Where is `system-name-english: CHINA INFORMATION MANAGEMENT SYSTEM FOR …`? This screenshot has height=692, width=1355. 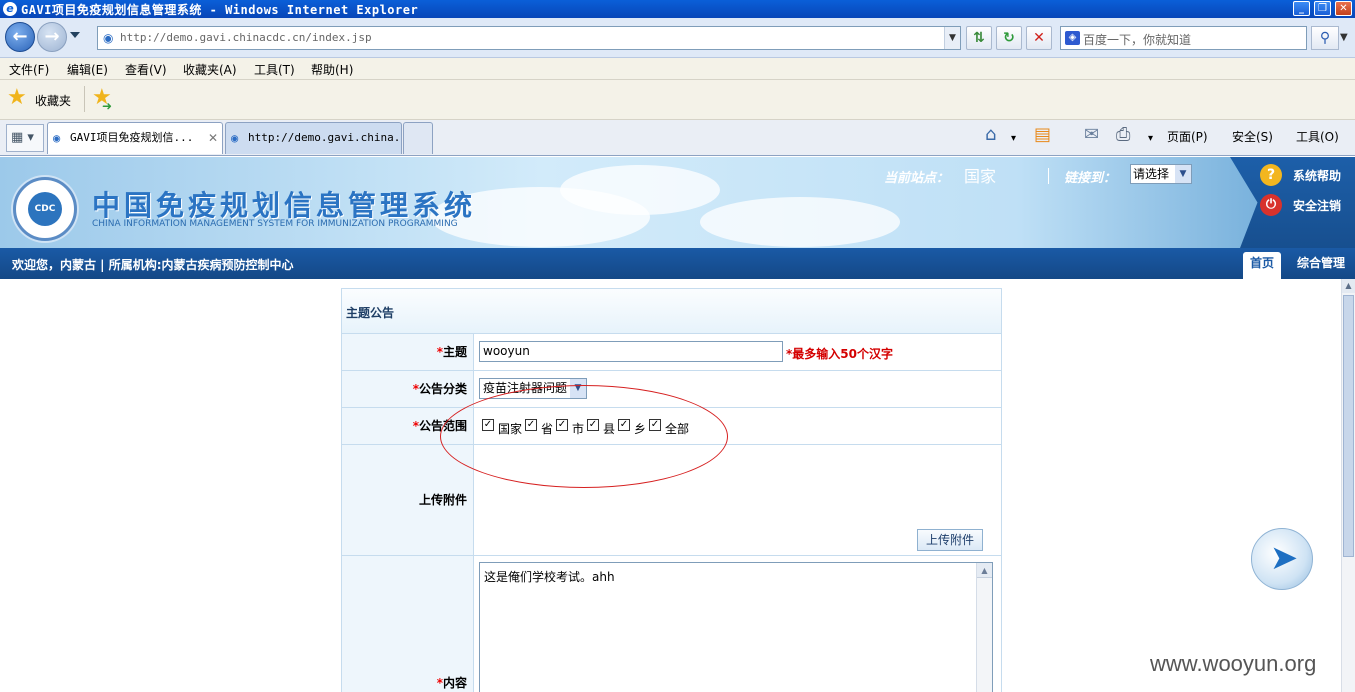
system-name-english: CHINA INFORMATION MANAGEMENT SYSTEM FOR … is located at coordinates (275, 224).